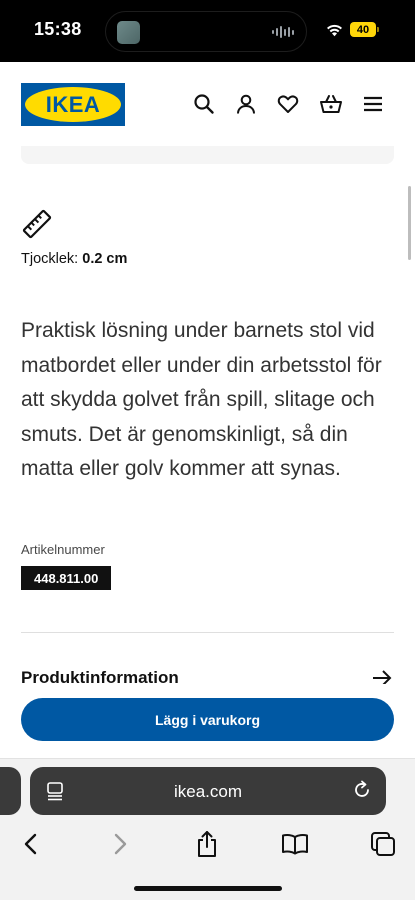  I want to click on thickness-spec: Tjocklek: 0.2 cm, so click(74, 259).